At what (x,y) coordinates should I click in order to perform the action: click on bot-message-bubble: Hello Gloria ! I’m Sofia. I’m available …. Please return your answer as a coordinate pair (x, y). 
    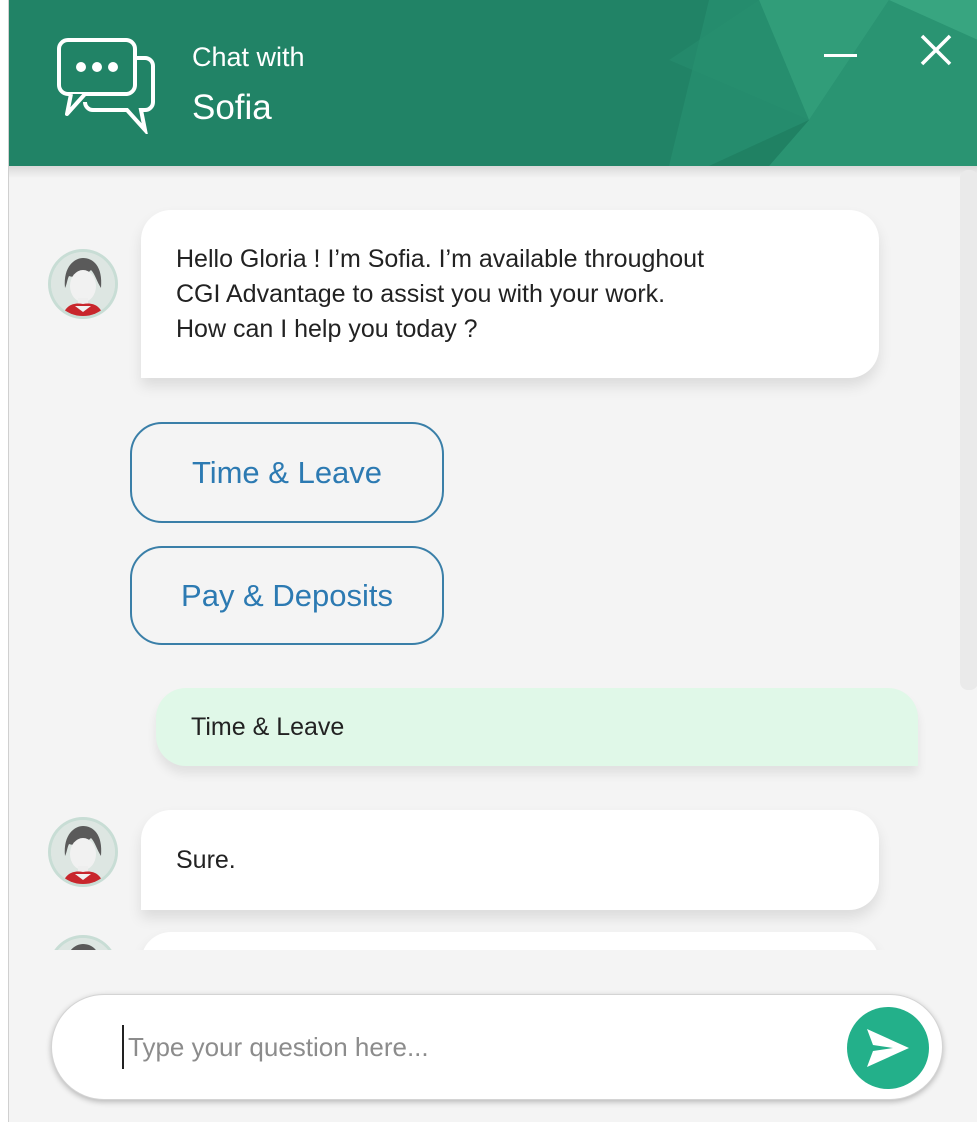
    Looking at the image, I should click on (510, 294).